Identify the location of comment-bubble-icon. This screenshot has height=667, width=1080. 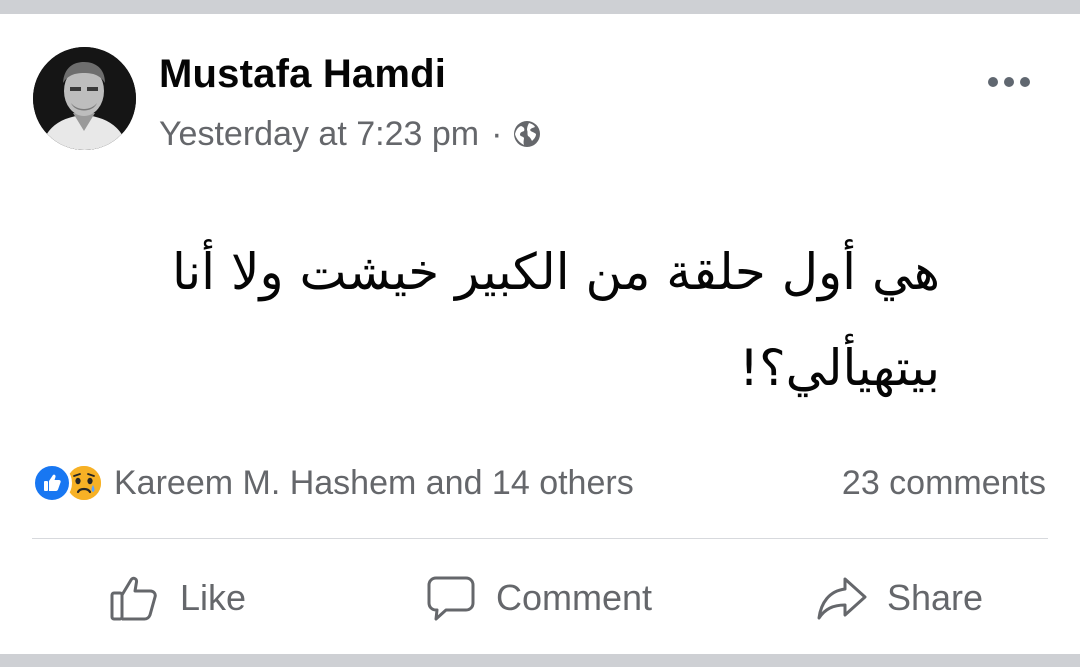
(451, 598).